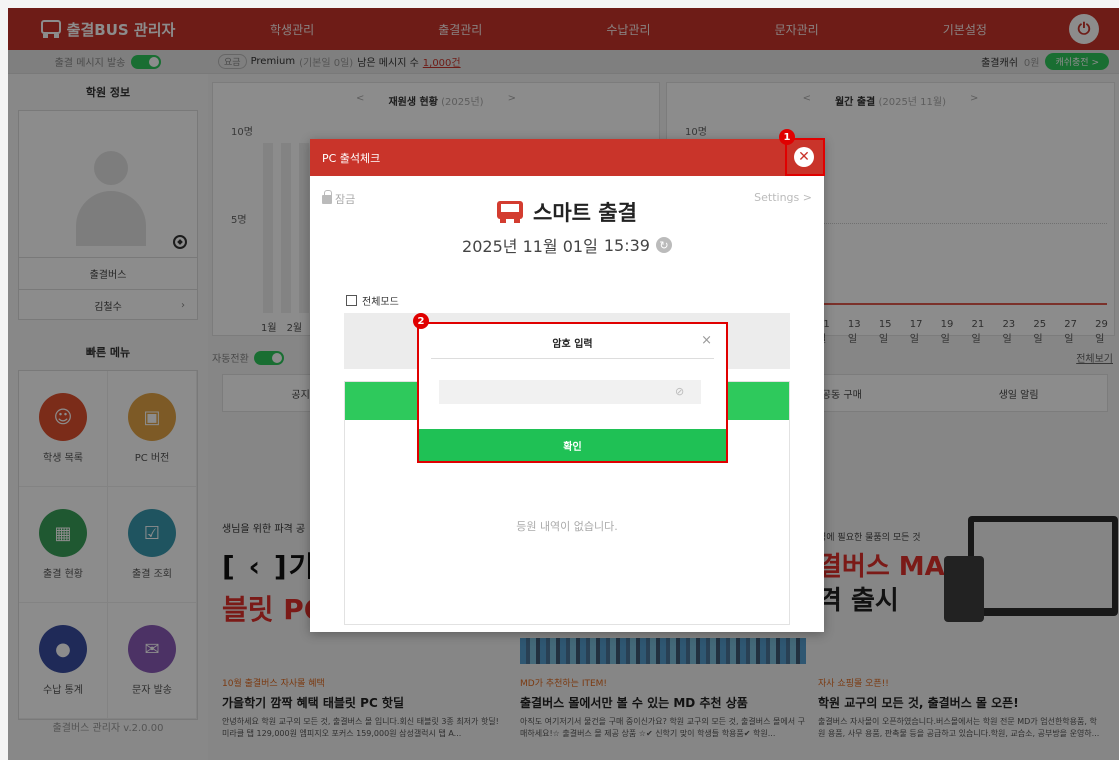 The height and width of the screenshot is (760, 1119). I want to click on annotation-box-password, so click(572, 392).